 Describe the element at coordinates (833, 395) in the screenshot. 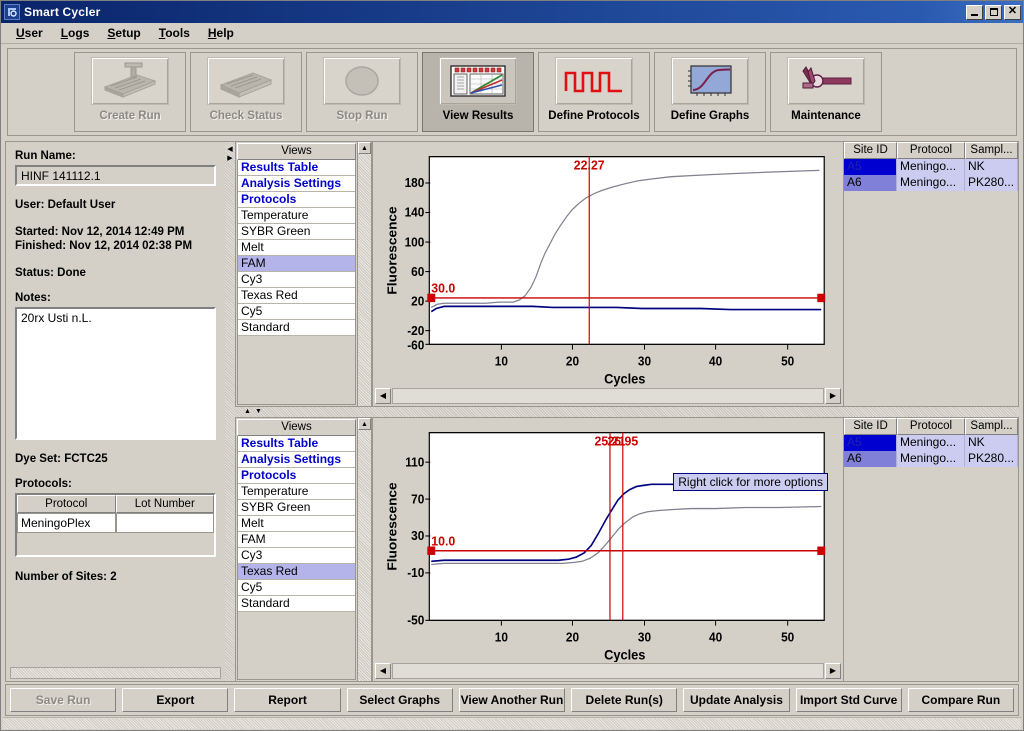

I see `fam-scroll-right-icon: ▶` at that location.